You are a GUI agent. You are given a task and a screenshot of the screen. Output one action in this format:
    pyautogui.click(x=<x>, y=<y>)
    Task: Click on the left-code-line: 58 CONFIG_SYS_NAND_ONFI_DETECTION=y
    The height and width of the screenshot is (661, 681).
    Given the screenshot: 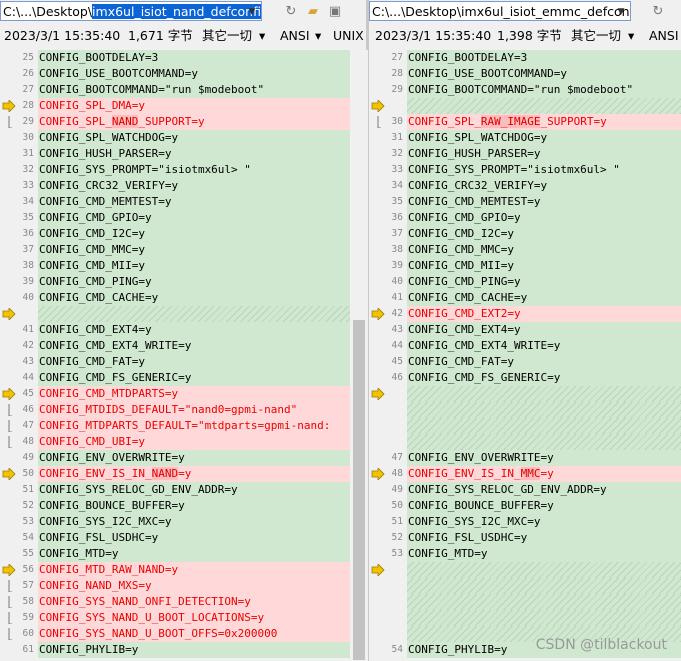 What is the action you would take?
    pyautogui.click(x=184, y=602)
    